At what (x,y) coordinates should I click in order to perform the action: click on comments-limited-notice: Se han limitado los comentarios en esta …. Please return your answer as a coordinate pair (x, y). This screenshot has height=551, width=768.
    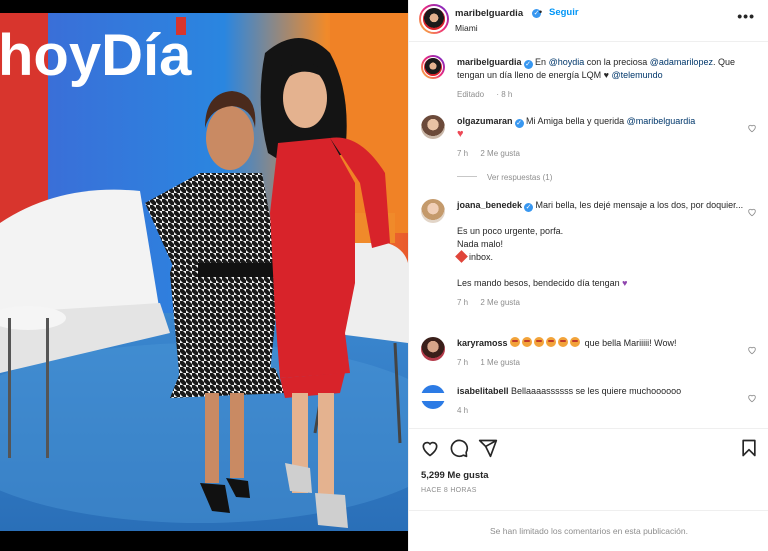
    Looking at the image, I should click on (589, 531).